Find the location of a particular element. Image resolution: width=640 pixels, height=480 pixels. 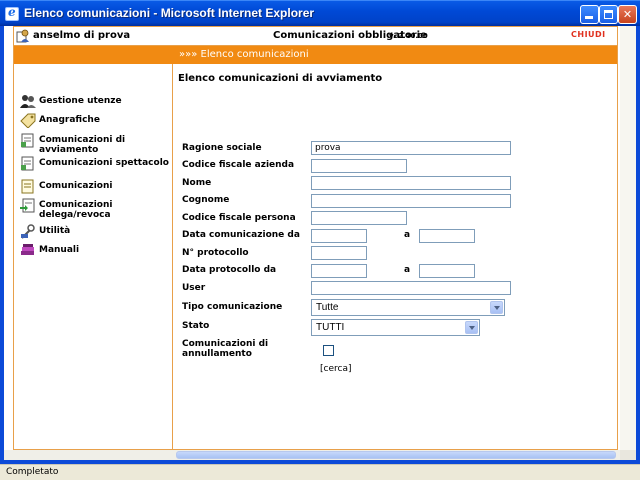

status-bar: Completato is located at coordinates (320, 472).